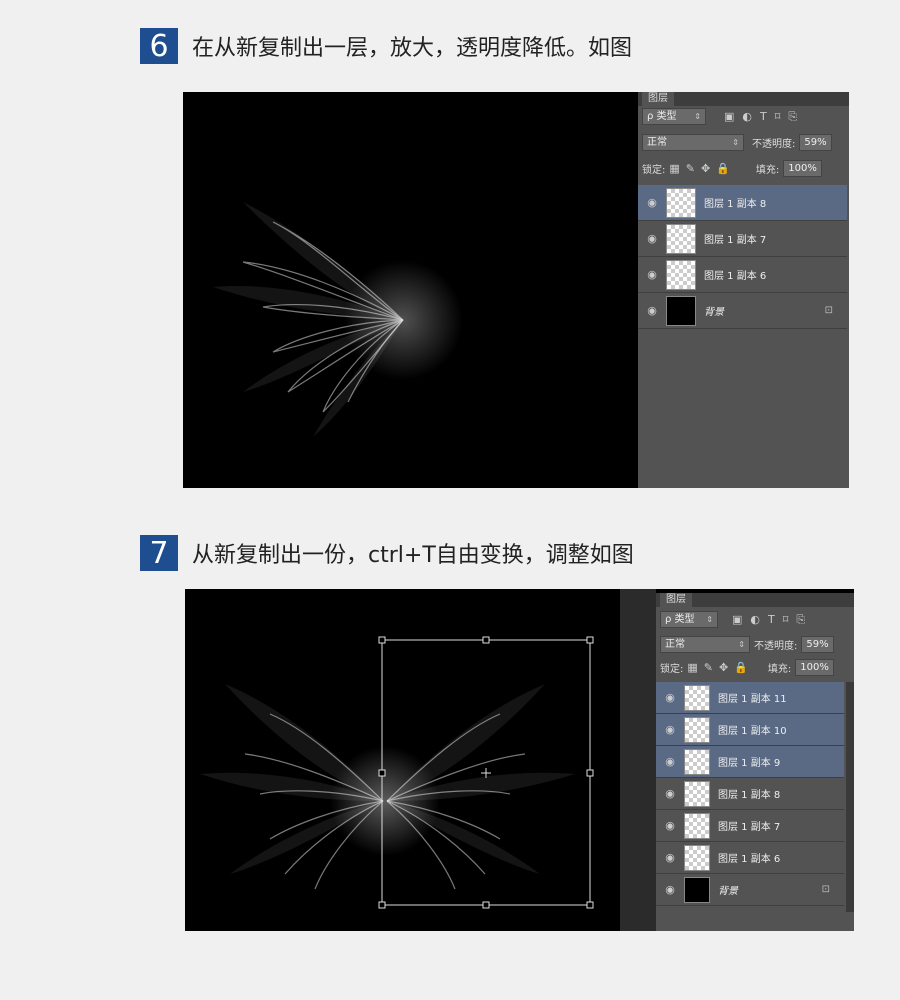  Describe the element at coordinates (774, 144) in the screenshot. I see `opacity-label: 不透明度:` at that location.